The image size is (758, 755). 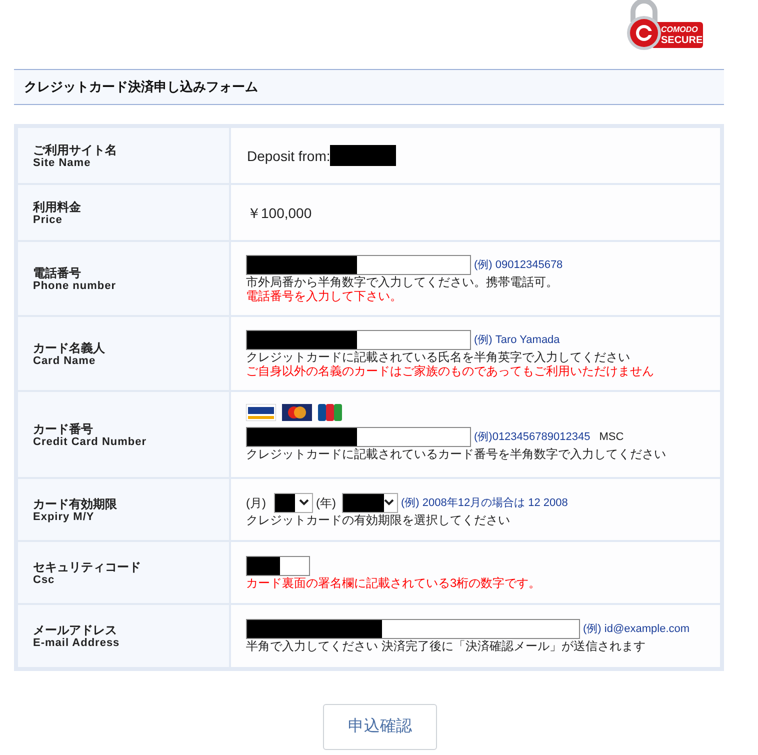 What do you see at coordinates (256, 503) in the screenshot?
I see `field-label: (月)` at bounding box center [256, 503].